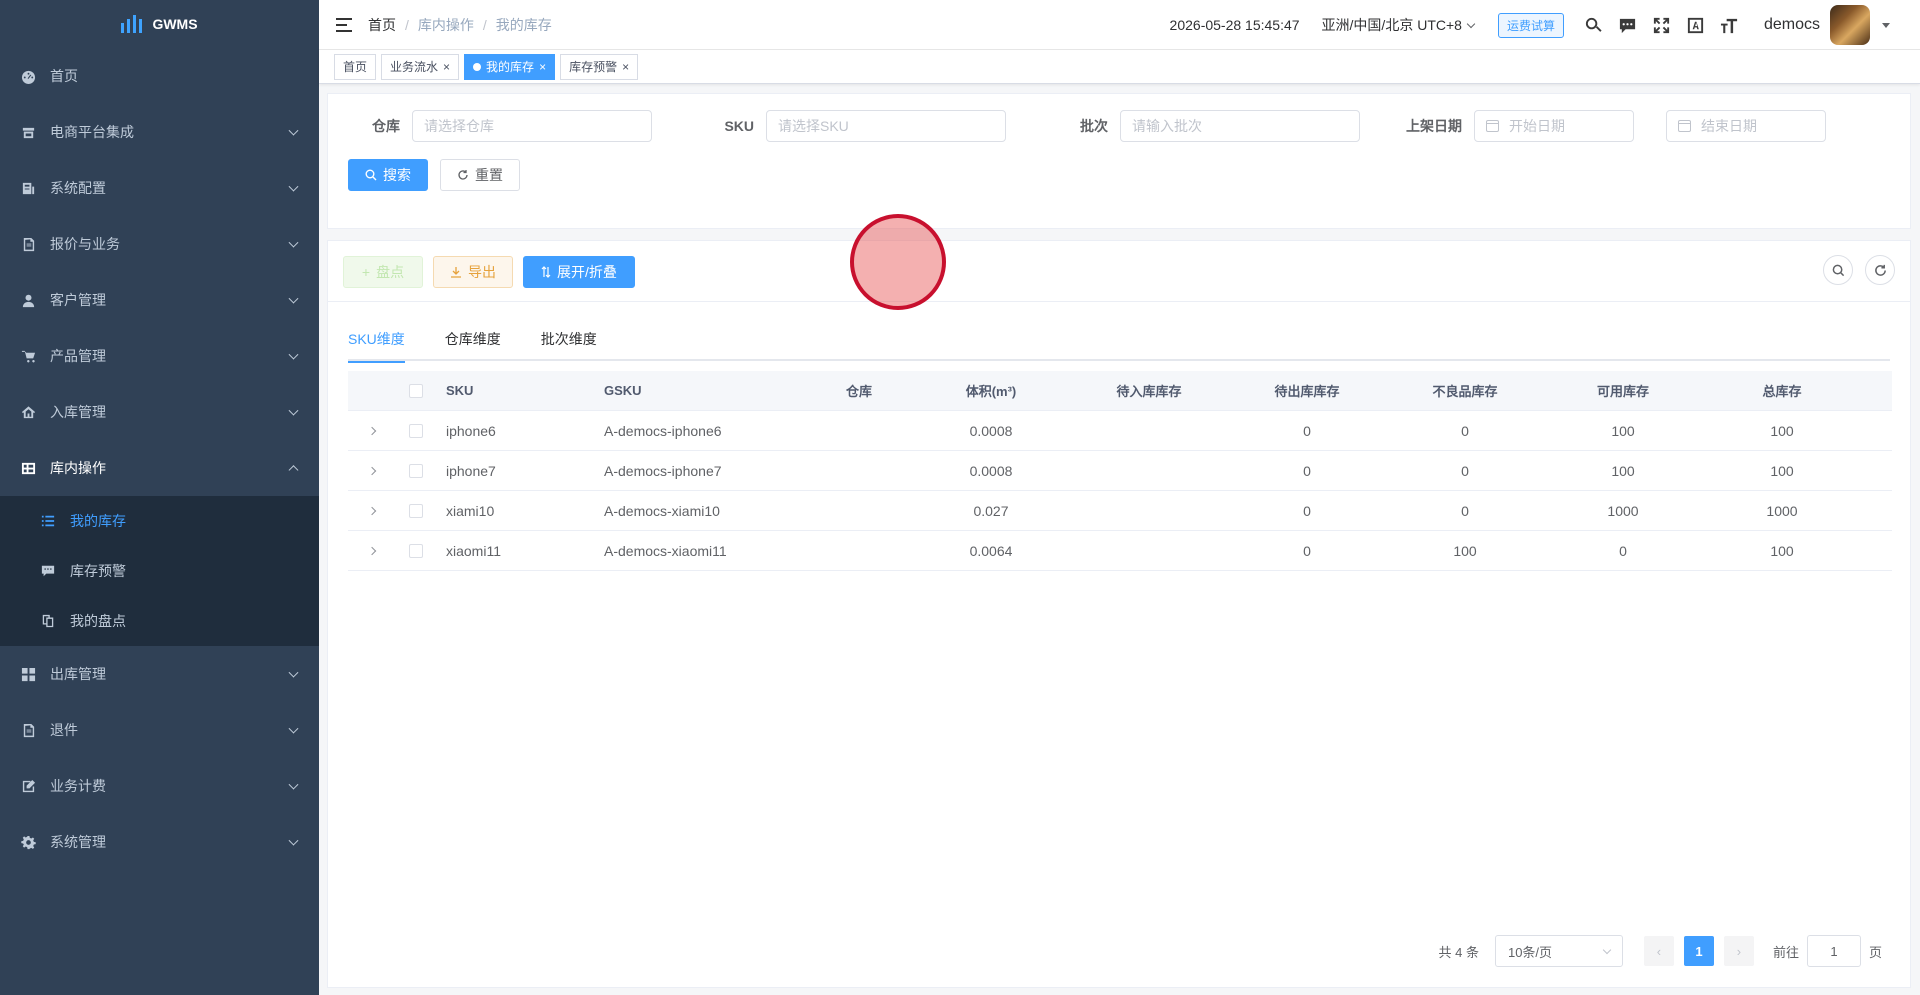 The image size is (1920, 995). What do you see at coordinates (48, 571) in the screenshot?
I see `message-icon` at bounding box center [48, 571].